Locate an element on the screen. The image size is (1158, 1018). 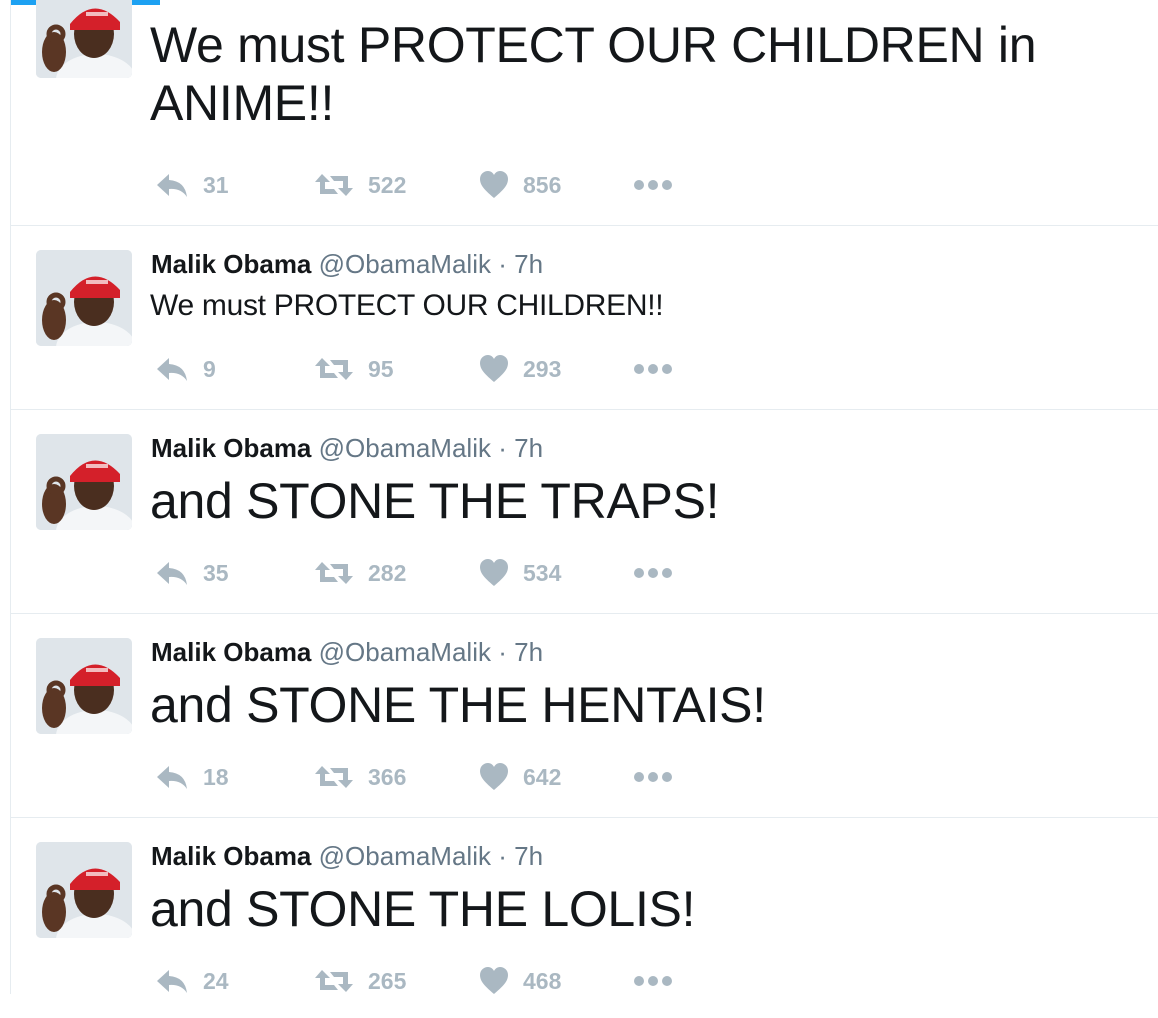
retweet-button: 282 is located at coordinates (360, 573).